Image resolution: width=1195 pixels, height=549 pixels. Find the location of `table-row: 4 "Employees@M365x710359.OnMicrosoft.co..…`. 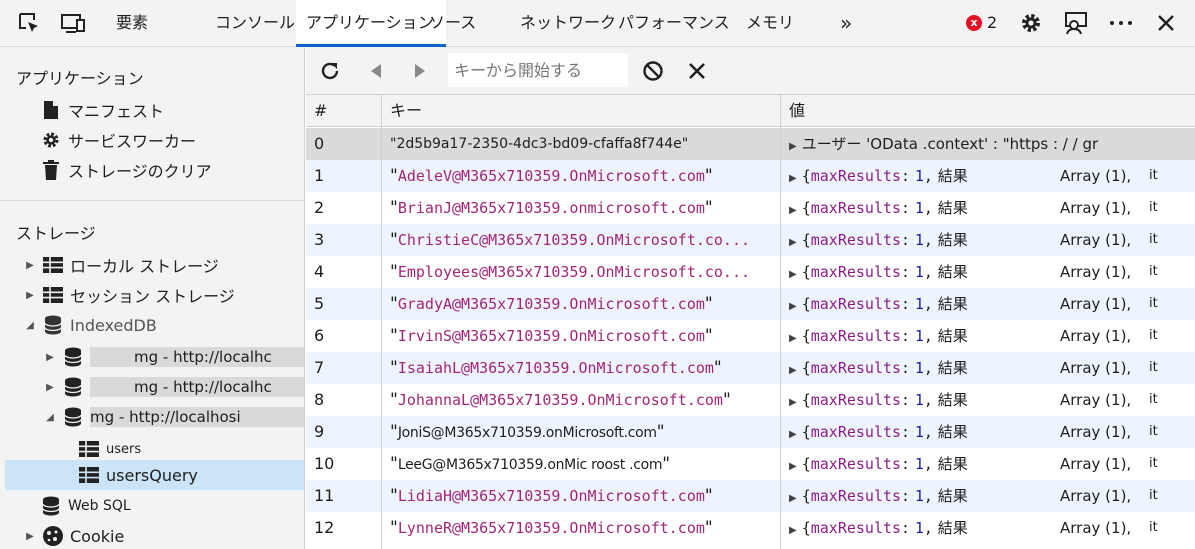

table-row: 4 "Employees@M365x710359.OnMicrosoft.co..… is located at coordinates (750, 272).